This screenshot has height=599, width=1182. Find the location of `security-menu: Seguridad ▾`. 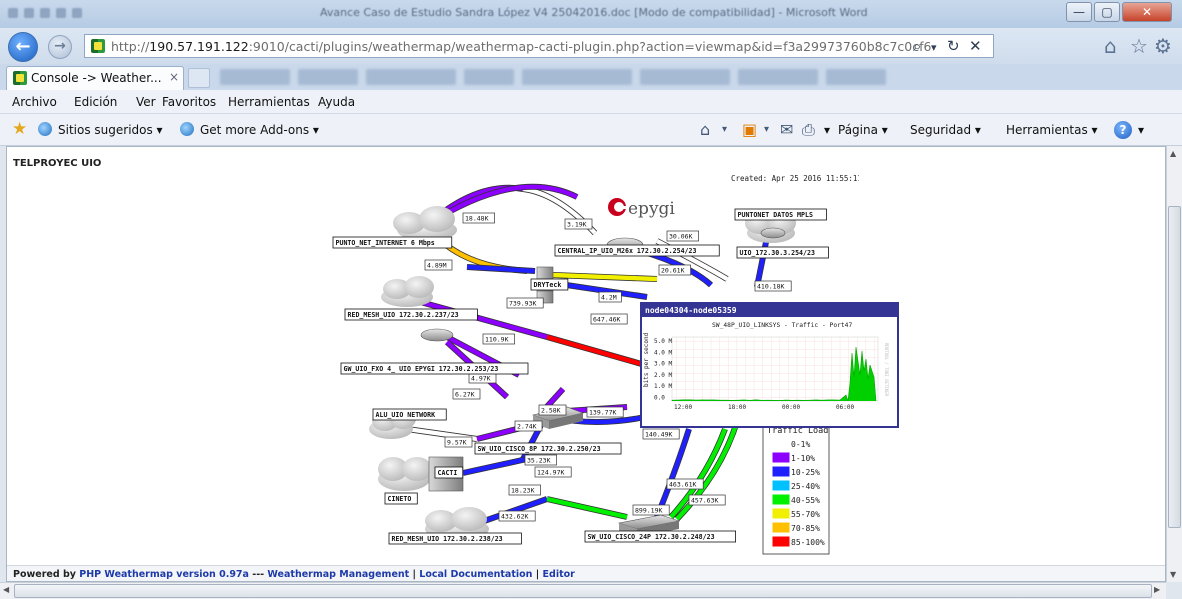

security-menu: Seguridad ▾ is located at coordinates (945, 130).